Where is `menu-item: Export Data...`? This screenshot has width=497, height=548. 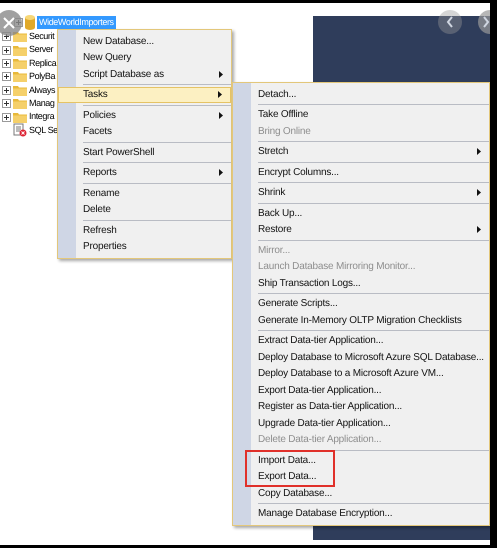 menu-item: Export Data... is located at coordinates (361, 476).